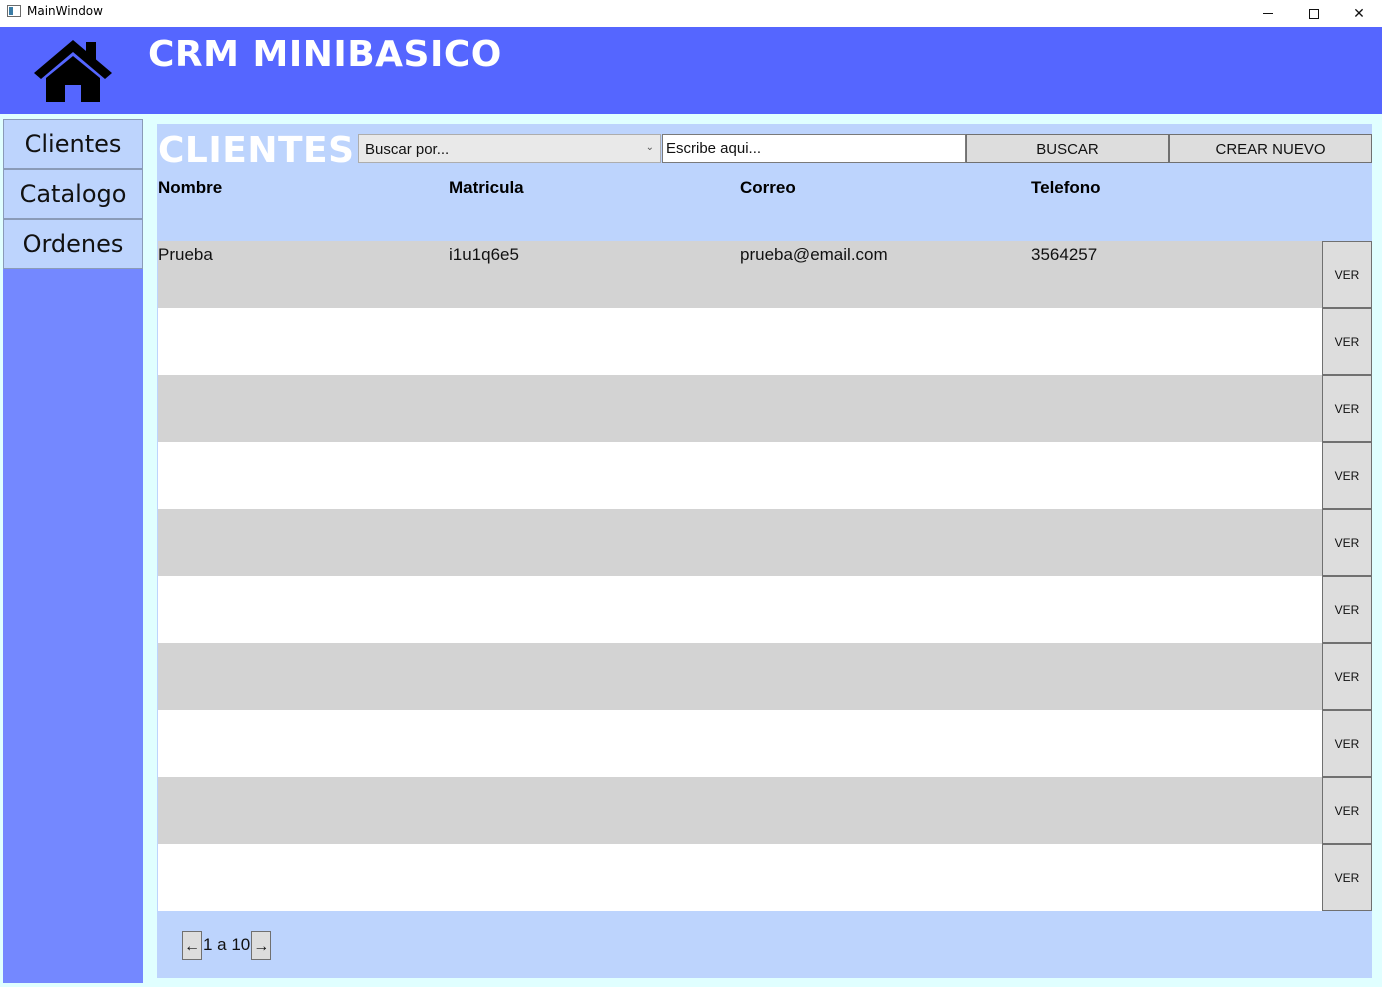  I want to click on home-icon, so click(73, 71).